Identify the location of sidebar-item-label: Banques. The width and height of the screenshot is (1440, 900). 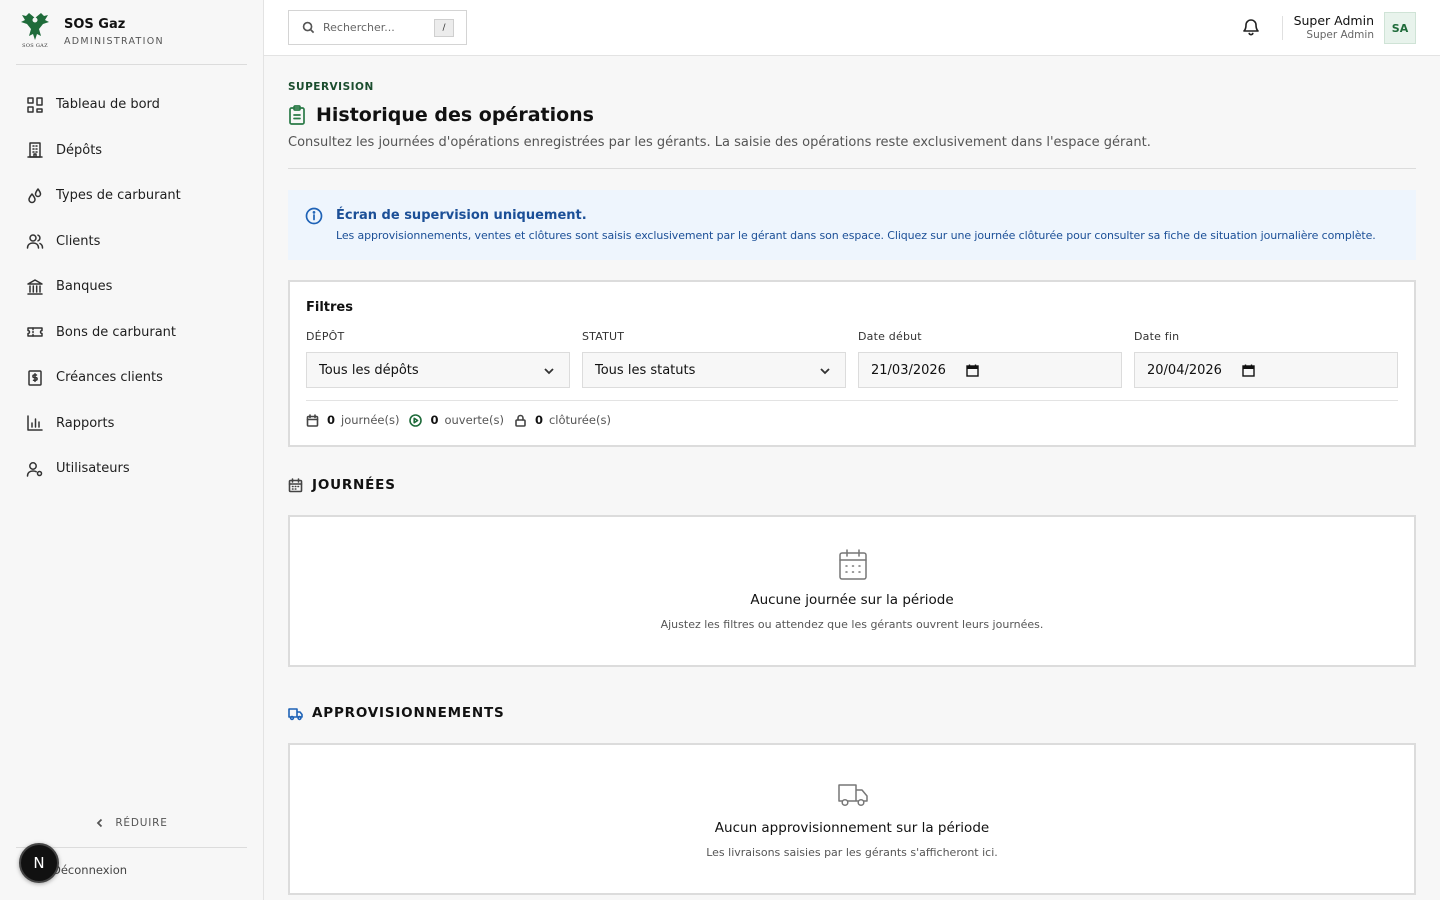
(84, 287).